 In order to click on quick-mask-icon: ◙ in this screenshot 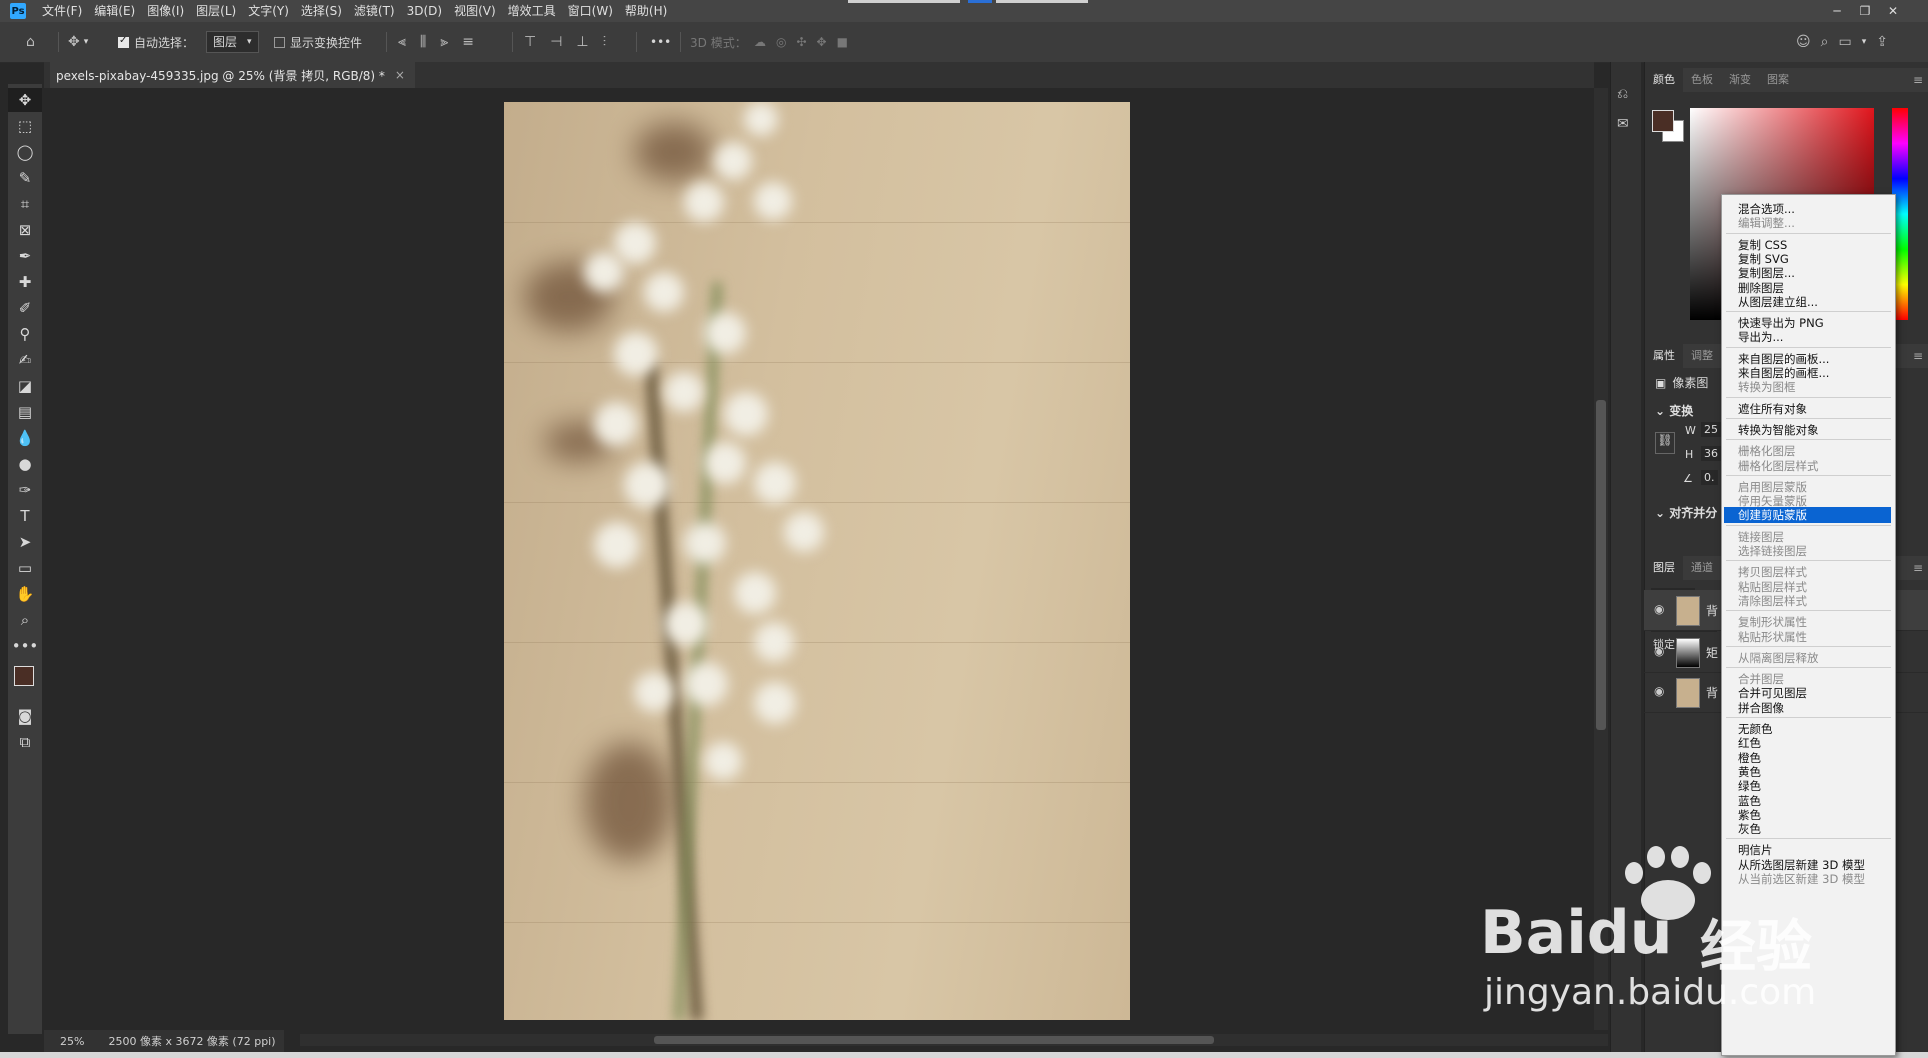, I will do `click(25, 716)`.